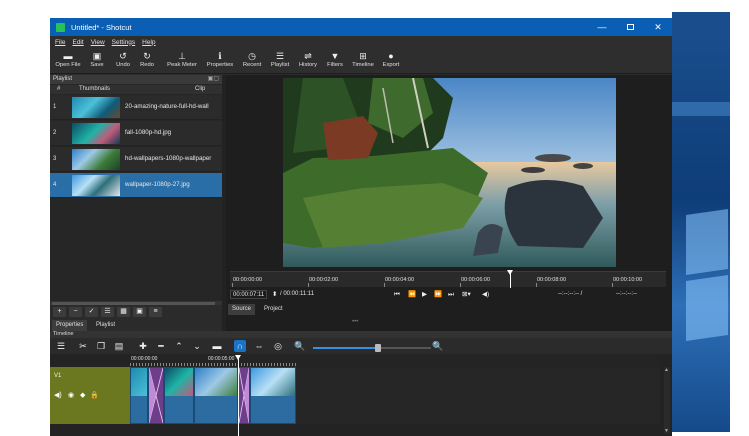 The width and height of the screenshot is (749, 436). I want to click on zoom-out-icon: 🔍, so click(300, 346).